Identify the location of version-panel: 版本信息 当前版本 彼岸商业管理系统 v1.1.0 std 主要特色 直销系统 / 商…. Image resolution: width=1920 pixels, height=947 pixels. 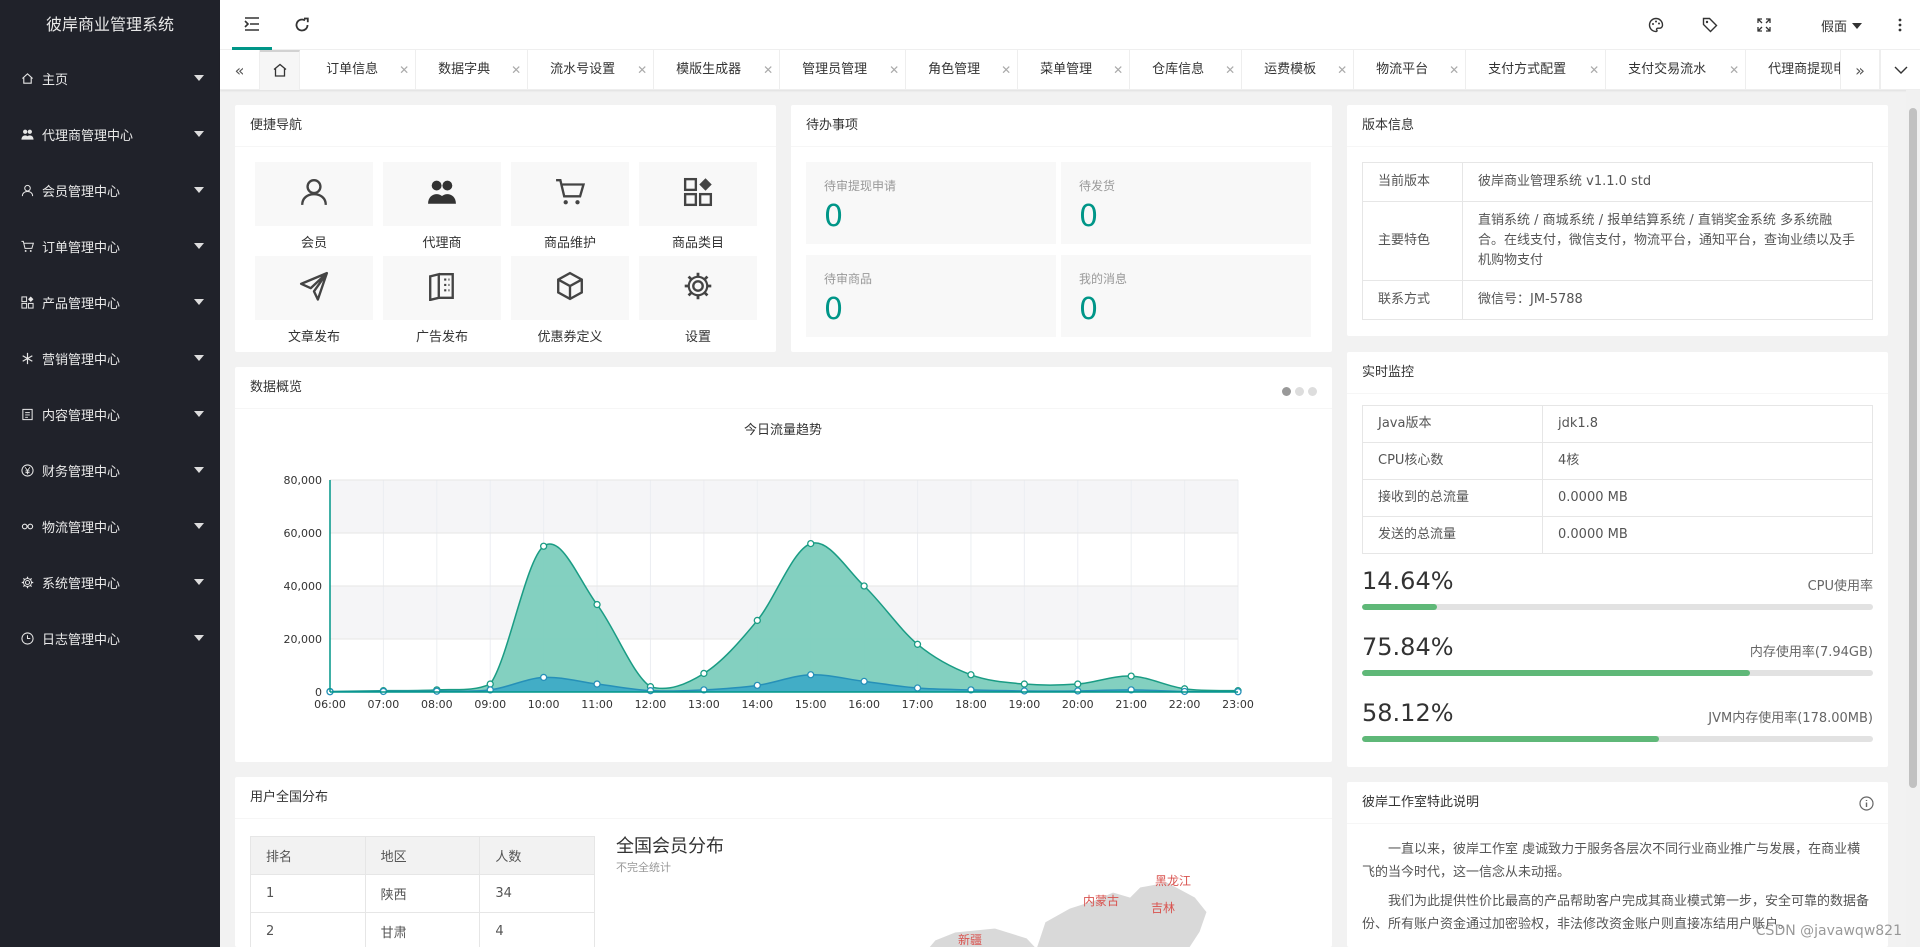
(1617, 220).